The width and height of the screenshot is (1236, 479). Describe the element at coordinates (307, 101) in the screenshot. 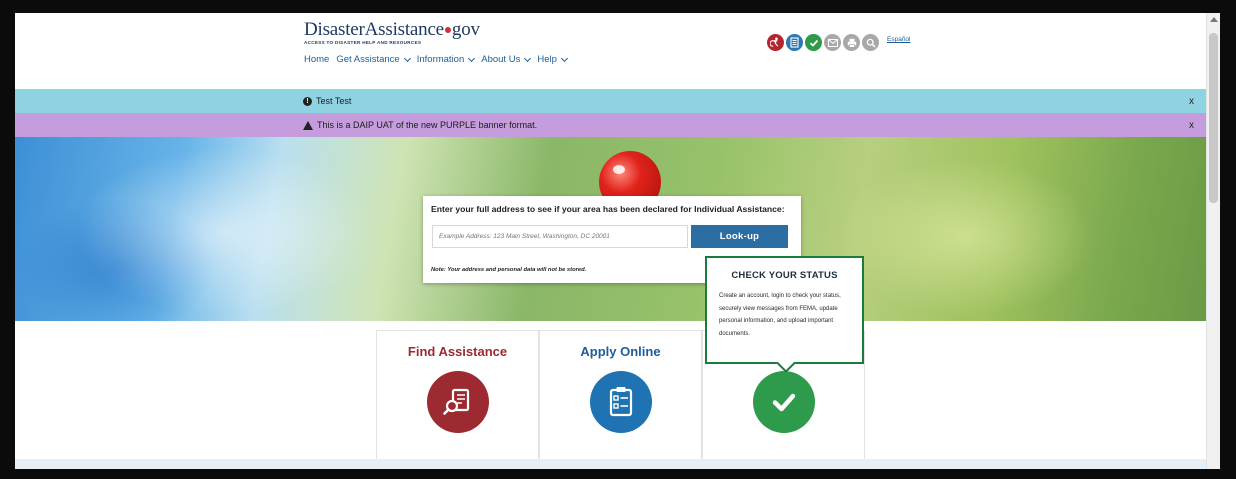

I see `info-icon: !` at that location.